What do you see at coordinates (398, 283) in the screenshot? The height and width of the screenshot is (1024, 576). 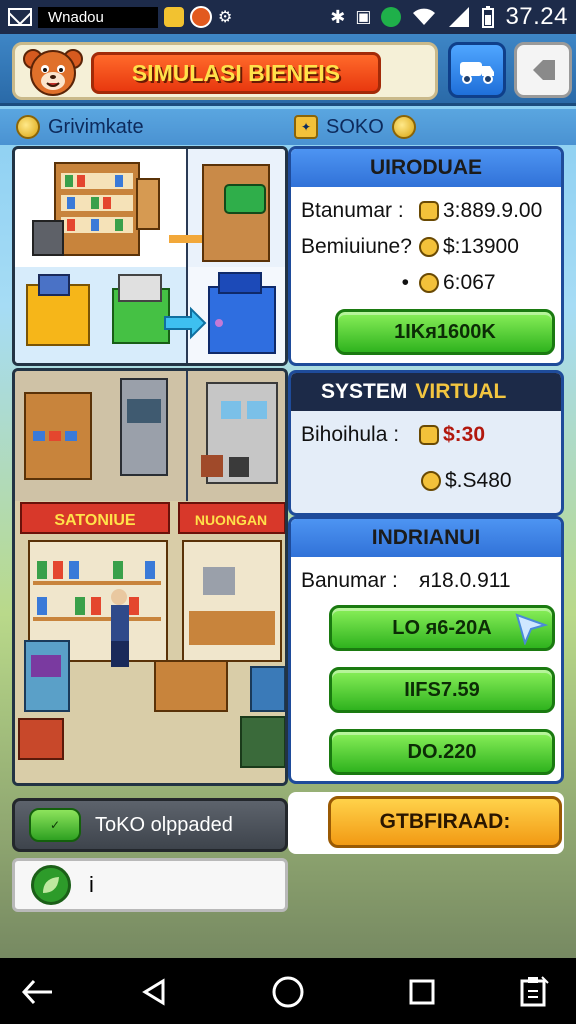 I see `overview-row: • 6:067` at bounding box center [398, 283].